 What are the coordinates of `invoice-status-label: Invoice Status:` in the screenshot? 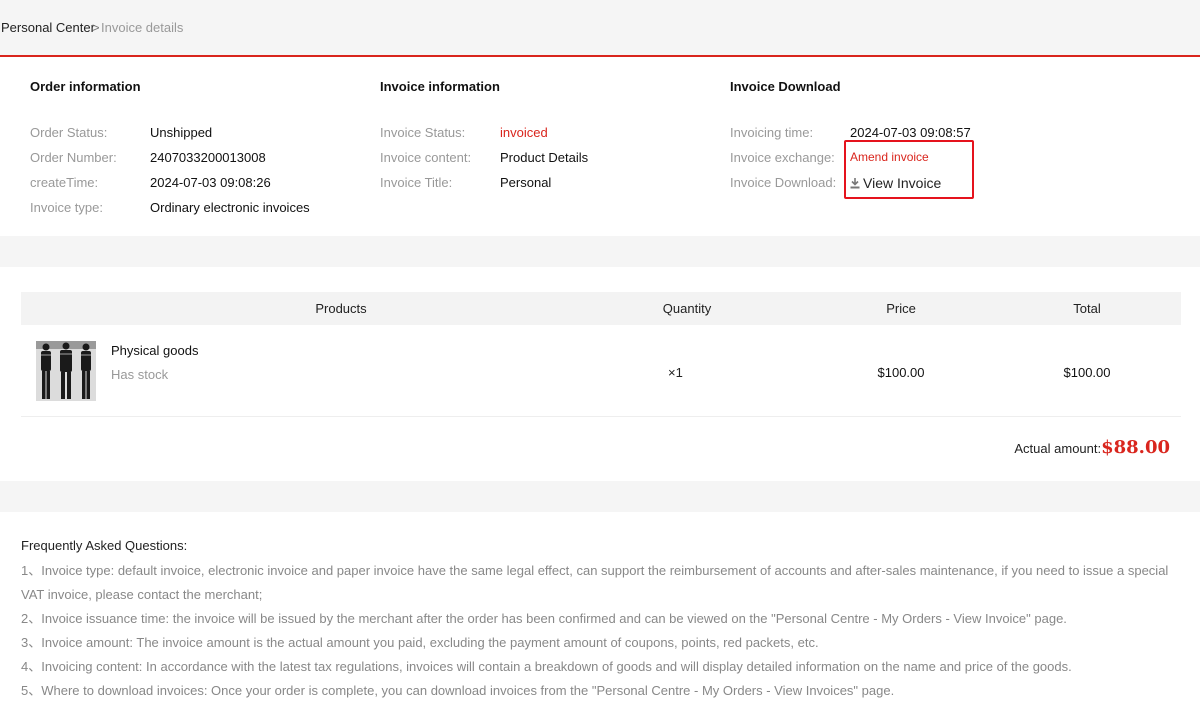 It's located at (423, 132).